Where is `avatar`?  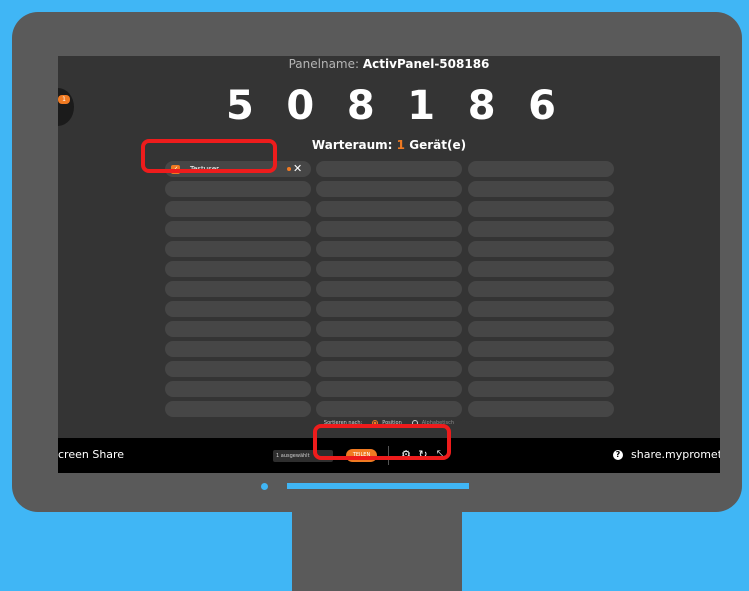 avatar is located at coordinates (66, 107).